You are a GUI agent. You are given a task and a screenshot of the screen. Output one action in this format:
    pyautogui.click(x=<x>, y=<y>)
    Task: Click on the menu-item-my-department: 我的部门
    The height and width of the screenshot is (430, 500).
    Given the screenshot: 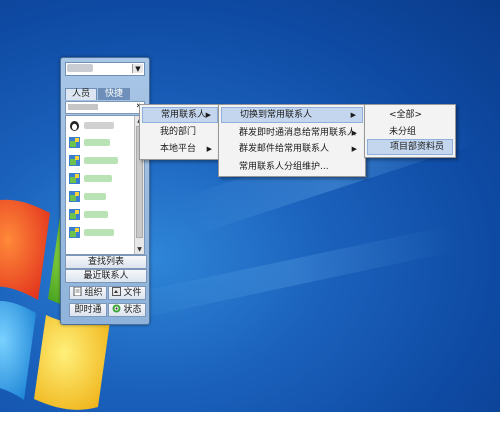 What is the action you would take?
    pyautogui.click(x=180, y=132)
    